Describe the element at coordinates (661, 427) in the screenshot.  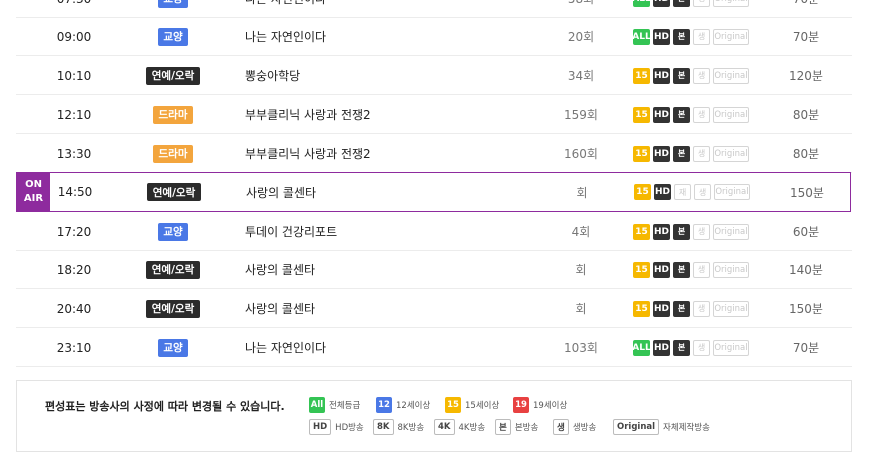
I see `legend-type-original: Original 자체제작방송` at that location.